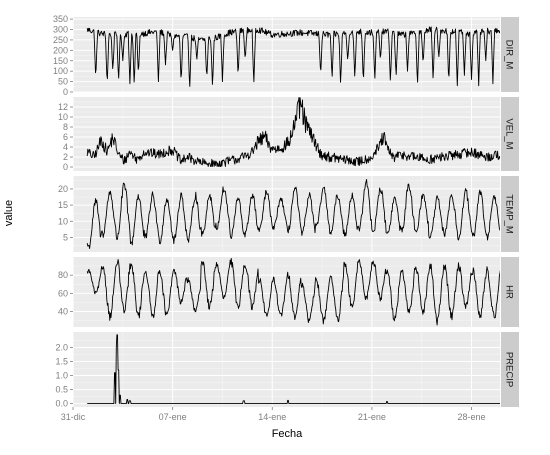 This screenshot has height=455, width=550. I want to click on x-tick-label: 07-ene, so click(173, 417).